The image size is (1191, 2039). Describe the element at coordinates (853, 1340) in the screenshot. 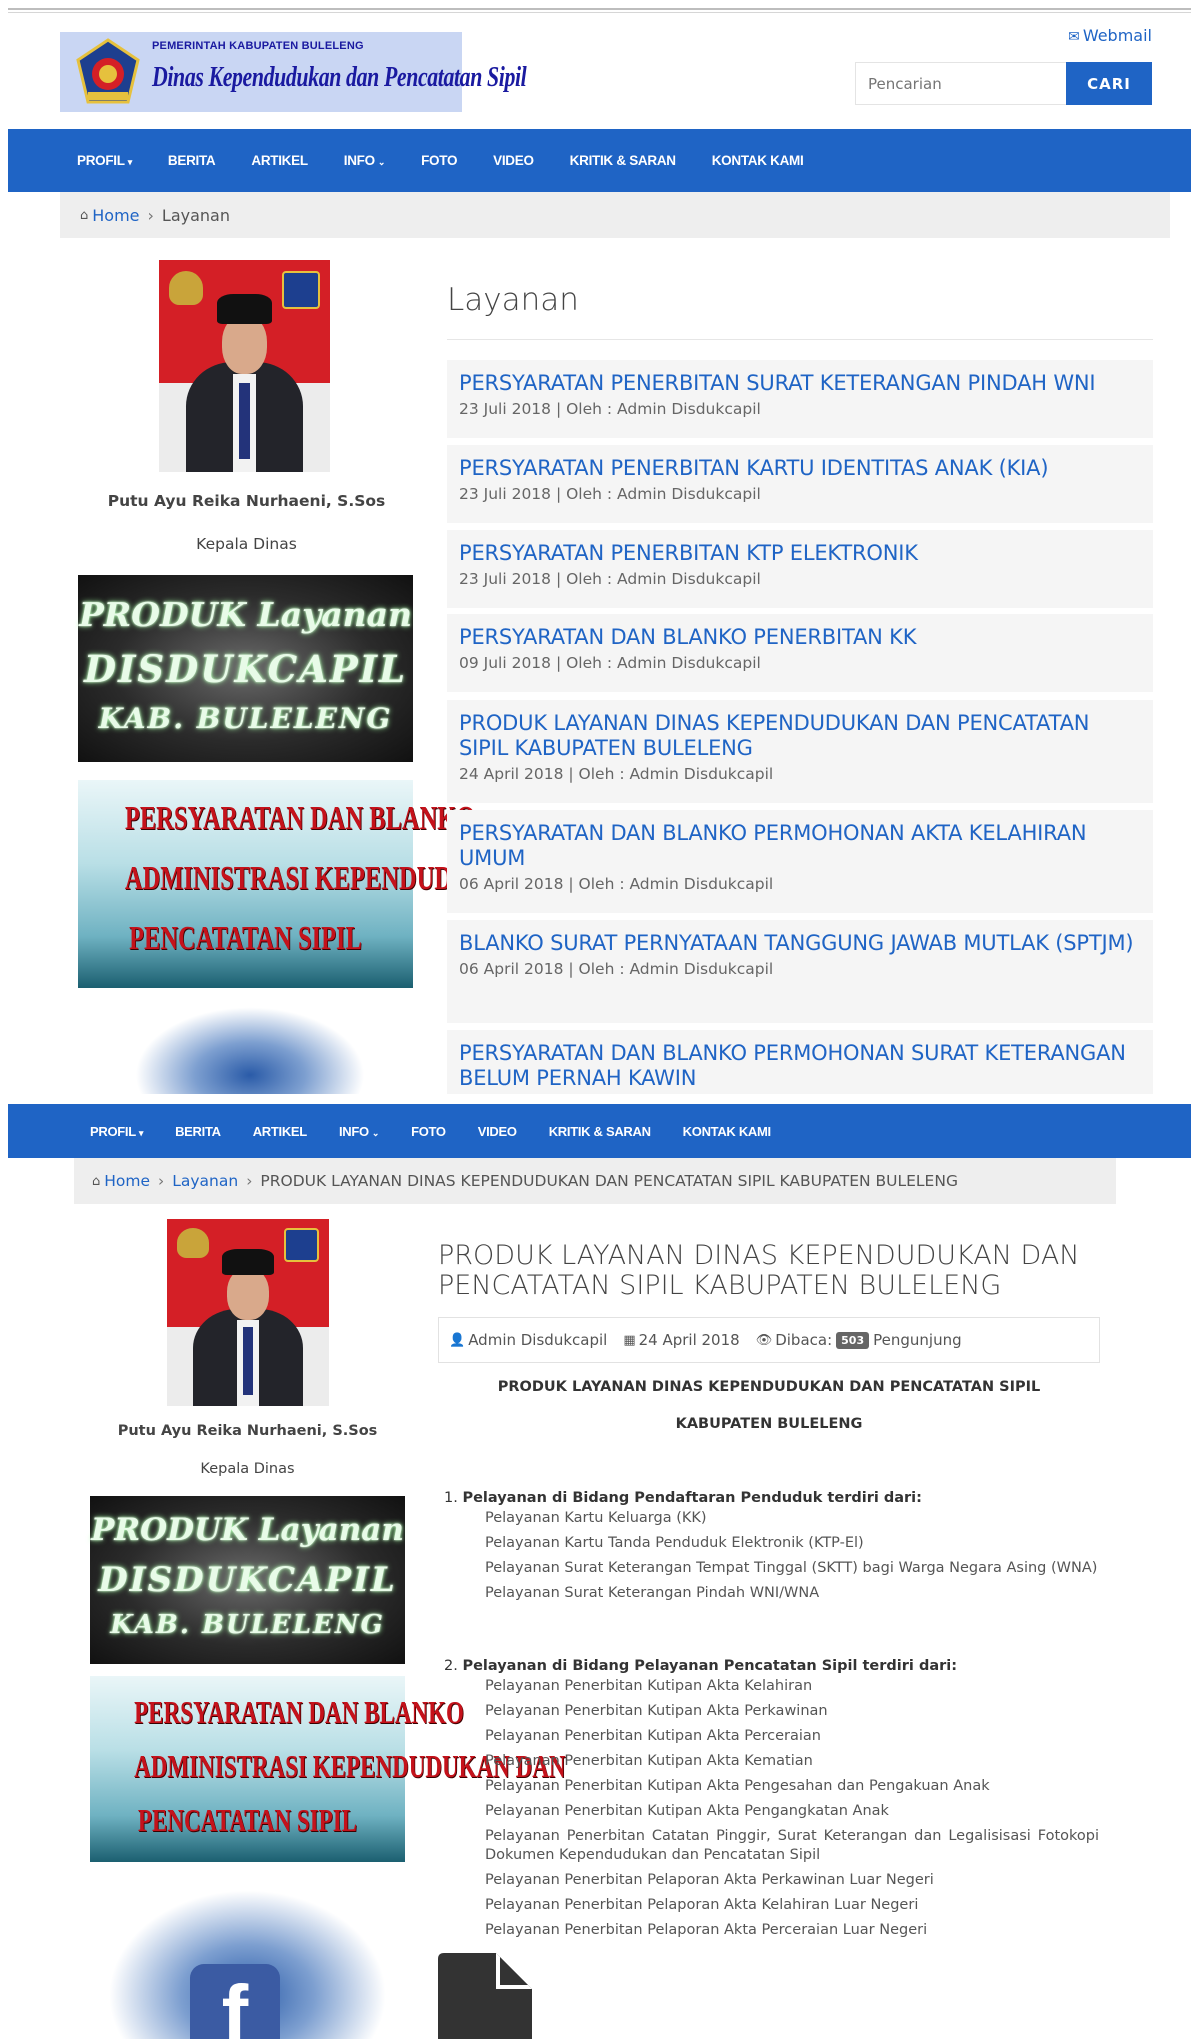

I see `views-count-badge: 503` at that location.